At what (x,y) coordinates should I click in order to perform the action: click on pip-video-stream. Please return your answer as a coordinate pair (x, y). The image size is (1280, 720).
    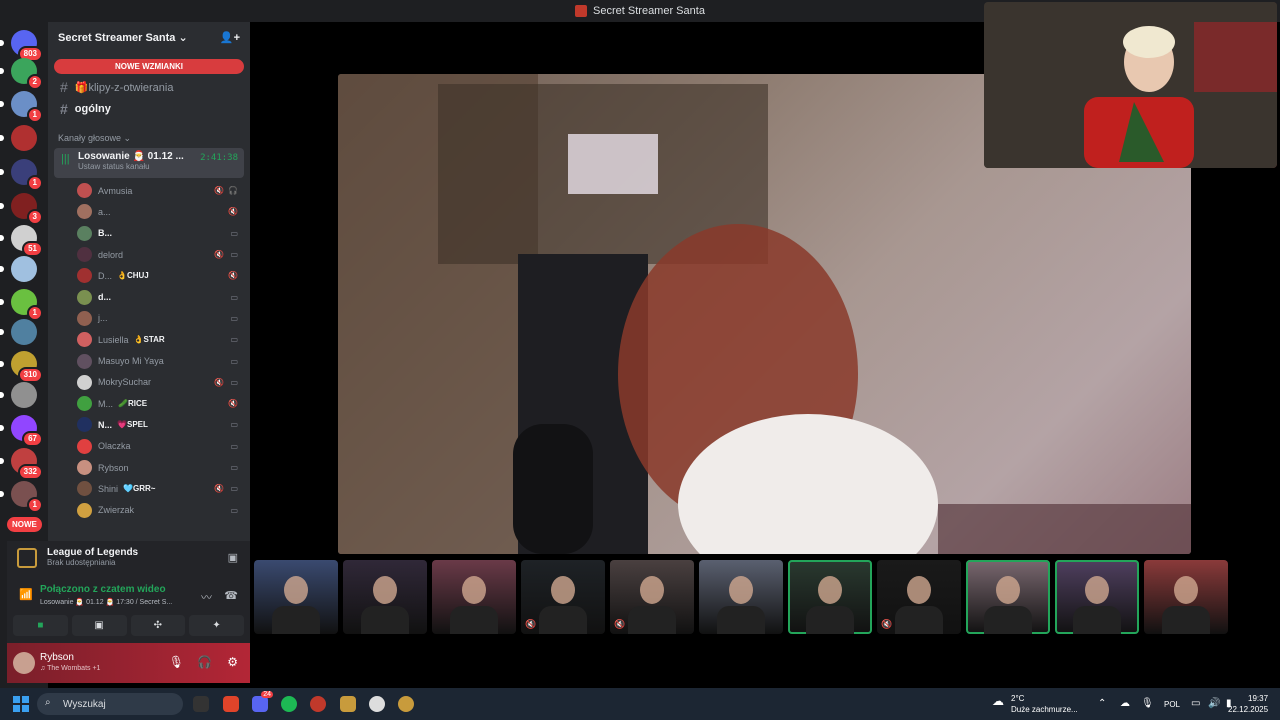
    Looking at the image, I should click on (1130, 85).